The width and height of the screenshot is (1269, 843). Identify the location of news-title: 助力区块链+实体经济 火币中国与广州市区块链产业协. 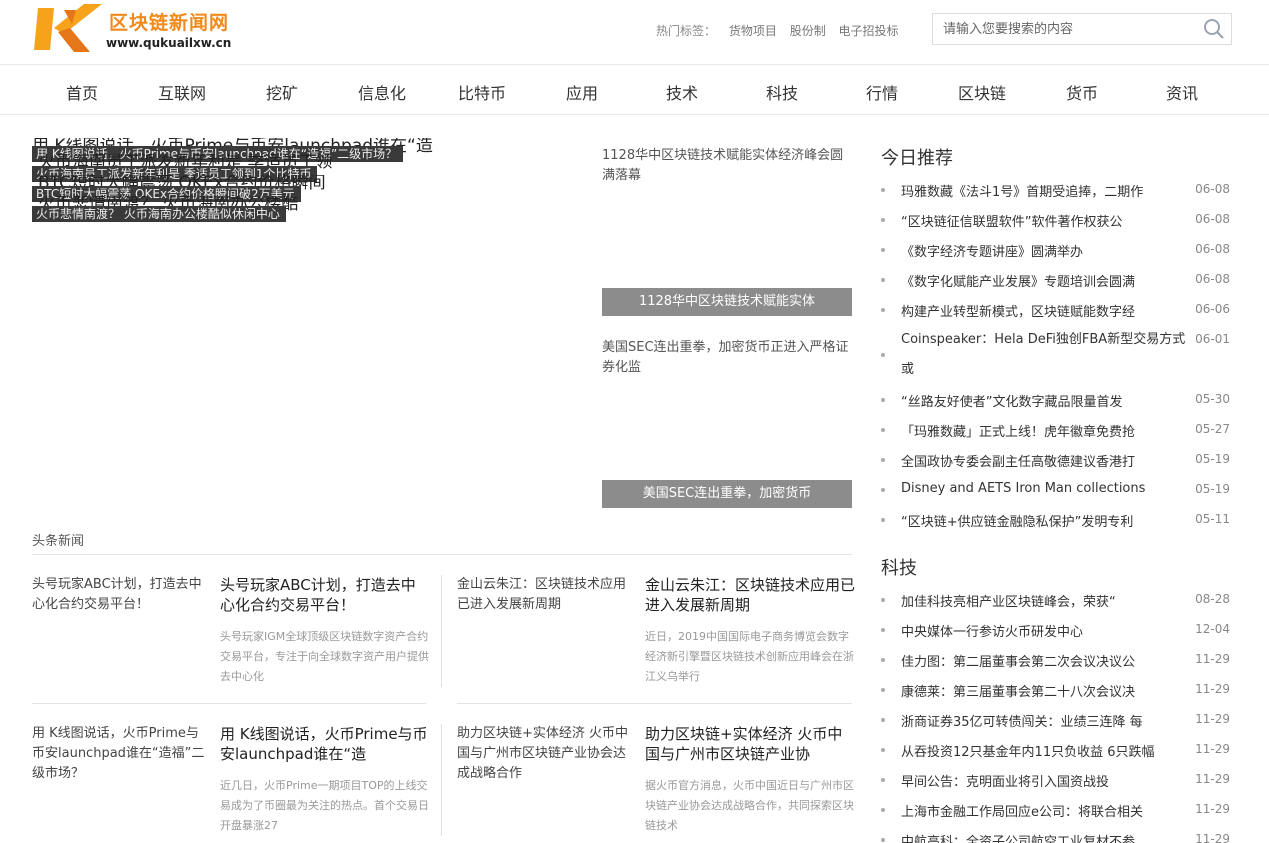
(750, 744).